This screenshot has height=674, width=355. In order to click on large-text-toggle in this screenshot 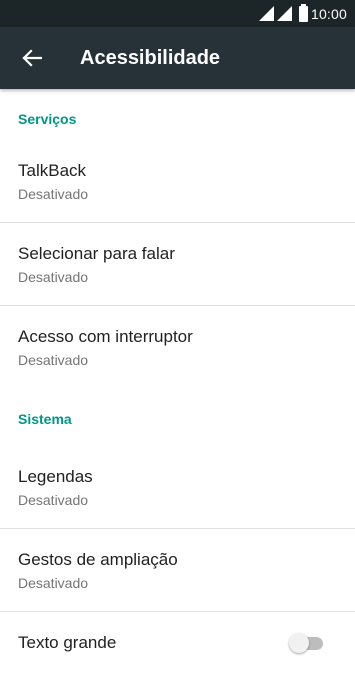, I will do `click(307, 643)`.